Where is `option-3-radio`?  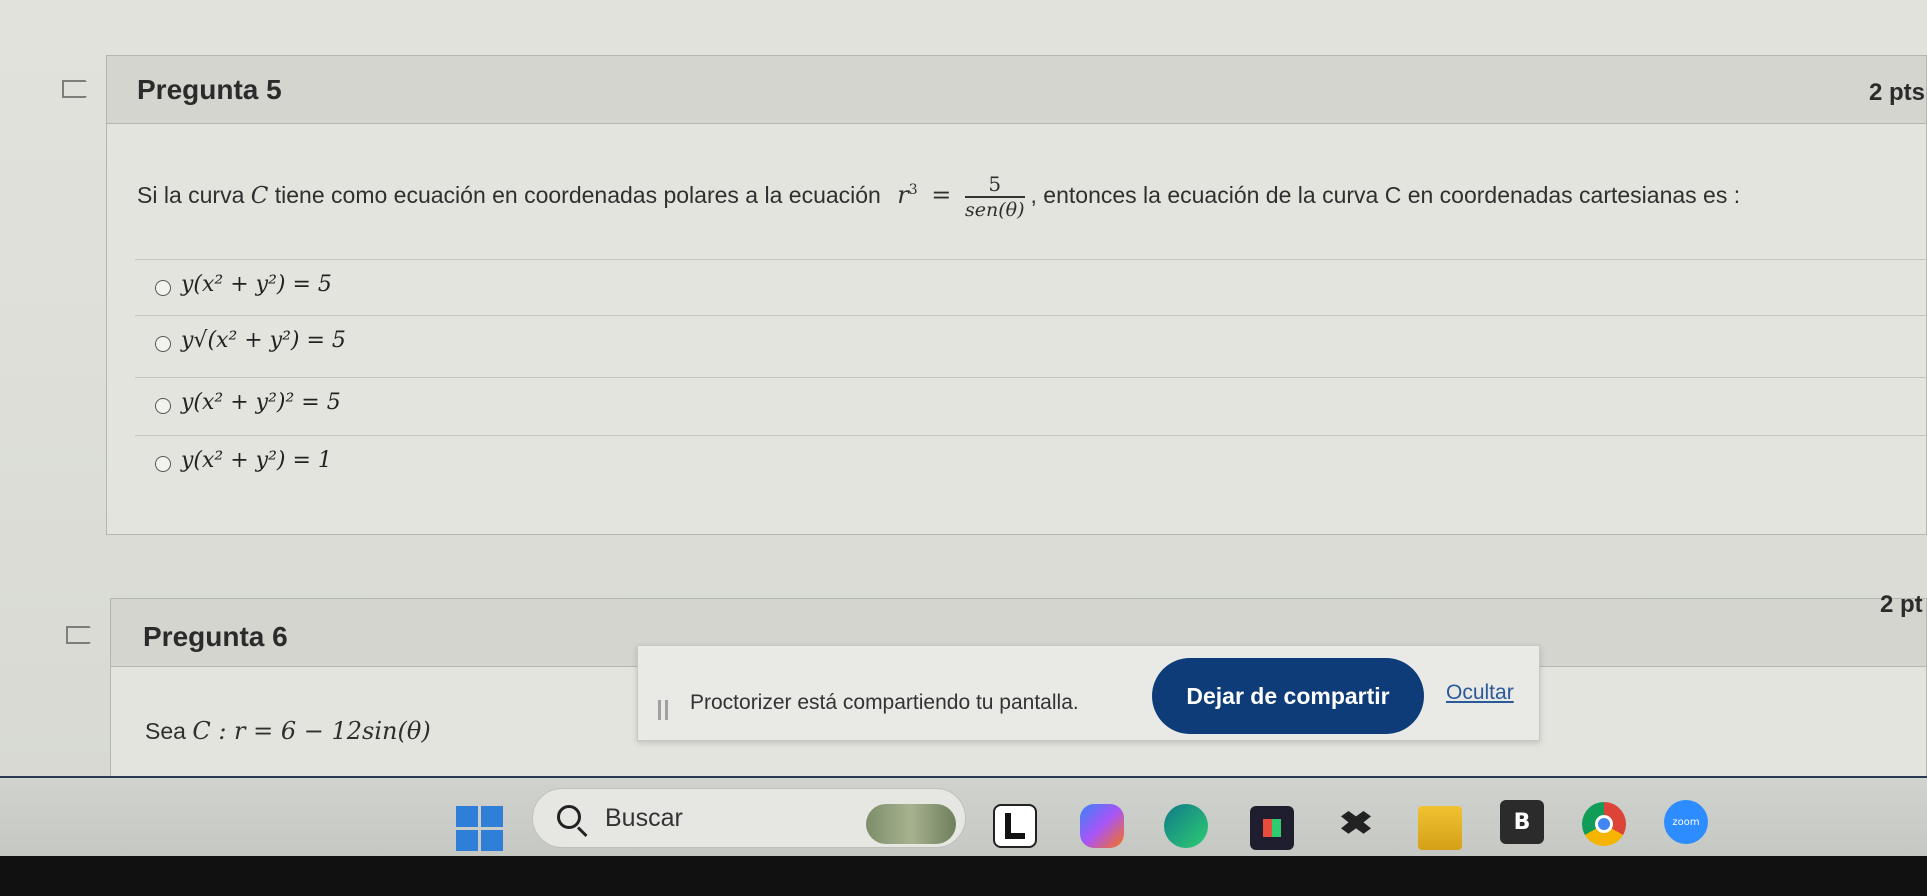
option-3-radio is located at coordinates (163, 406).